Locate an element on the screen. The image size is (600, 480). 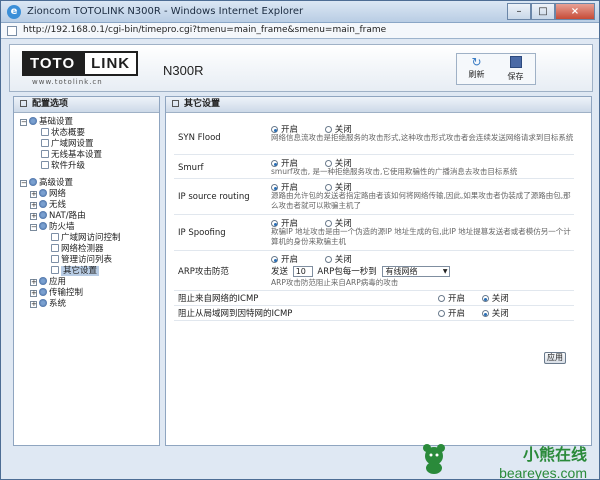
icmp-label: 阻止来自网络的ICMP is located at coordinates (218, 299).